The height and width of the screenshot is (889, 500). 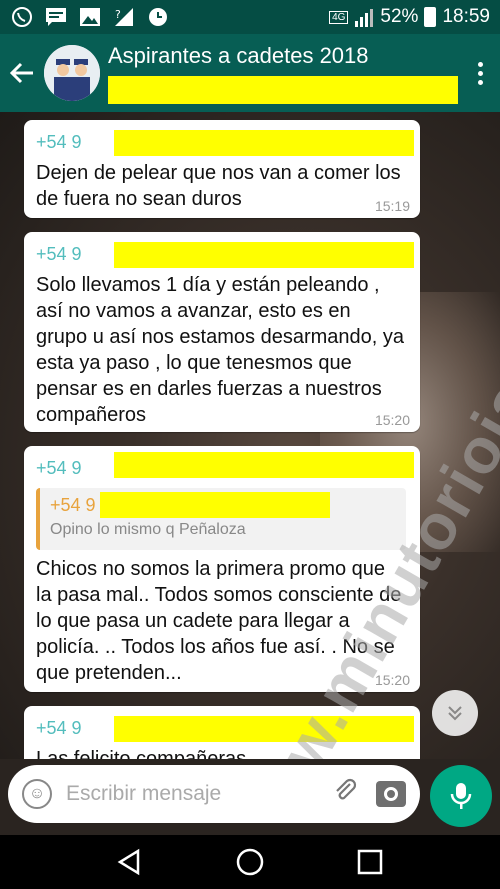 I want to click on group-avatar, so click(x=72, y=73).